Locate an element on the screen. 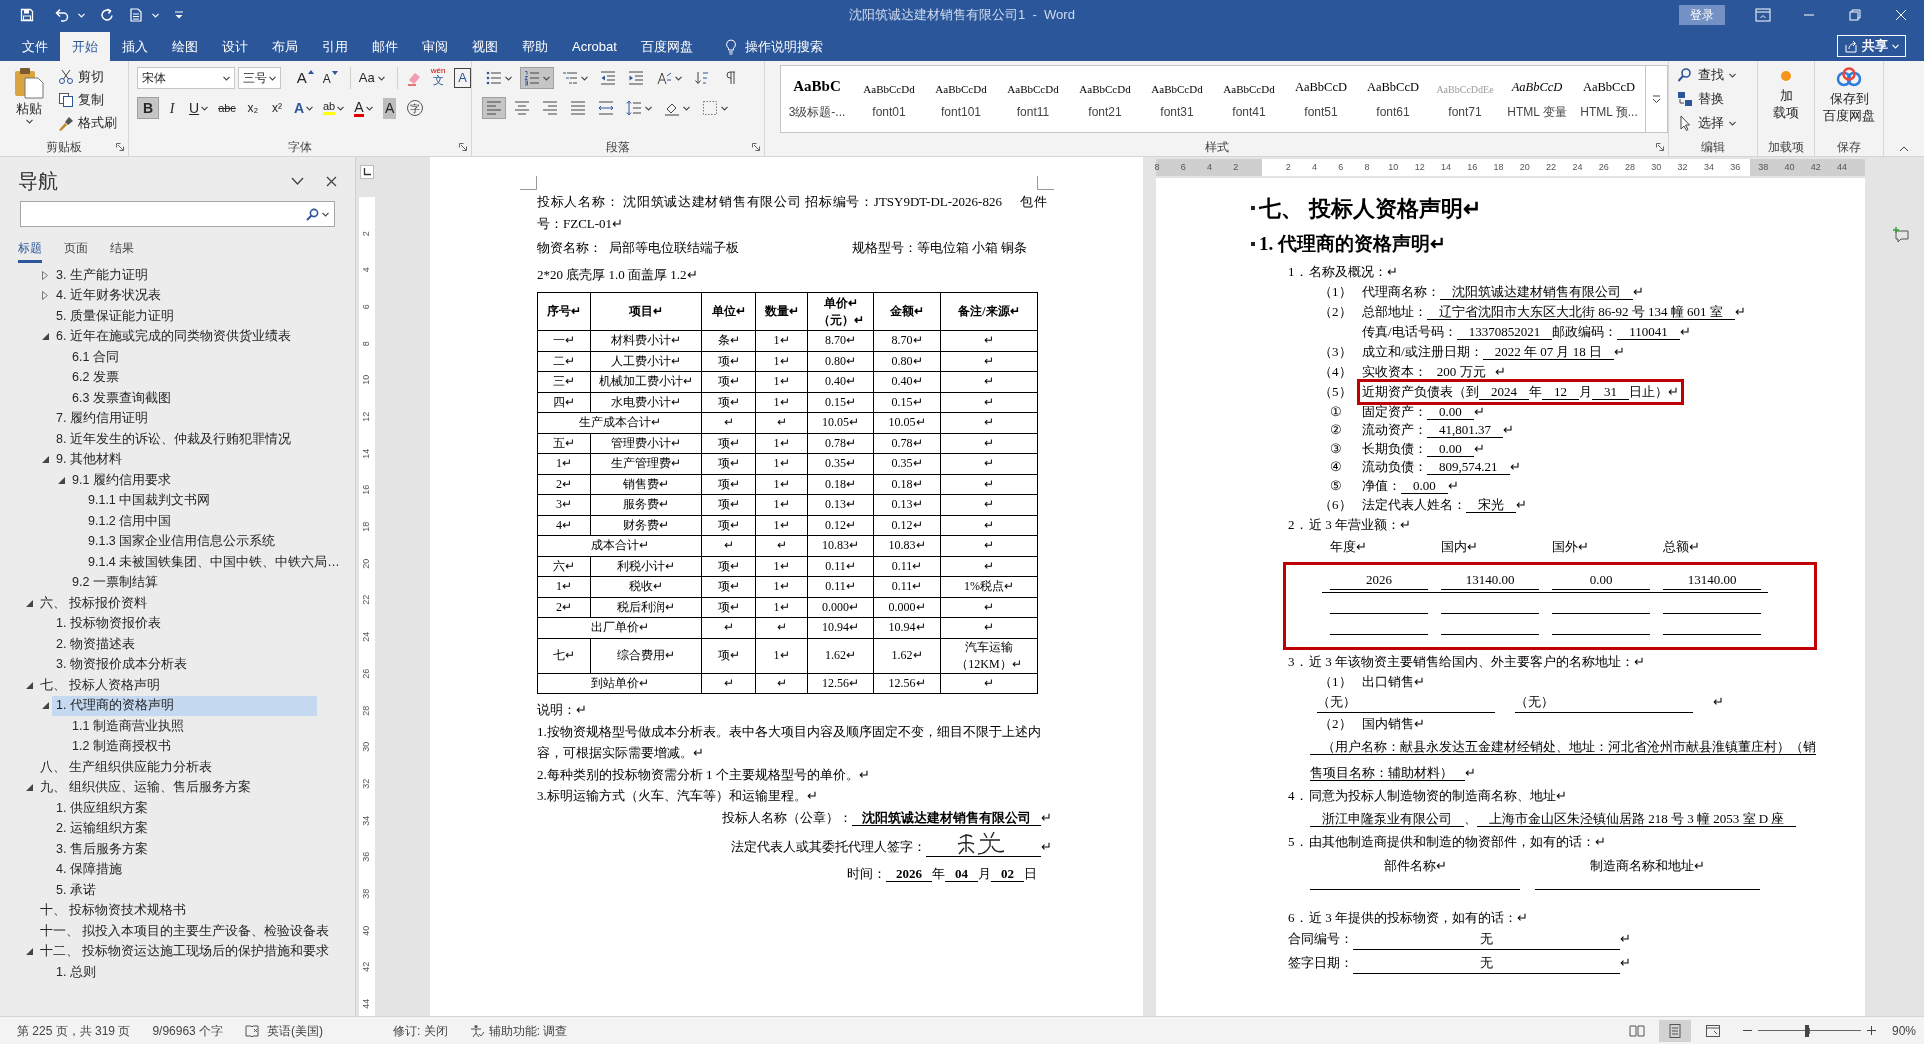 The width and height of the screenshot is (1924, 1044). menu-tab: 绘图 is located at coordinates (185, 46).